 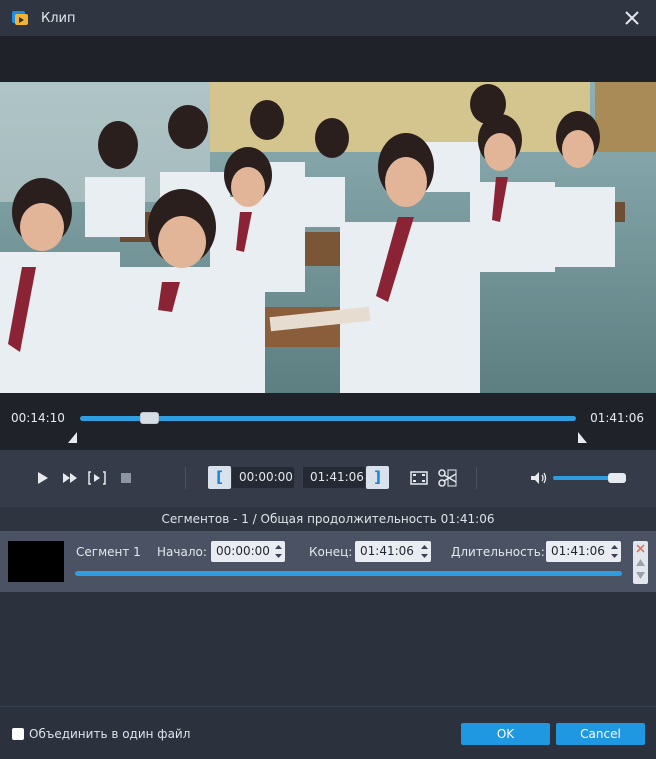 What do you see at coordinates (616, 478) in the screenshot?
I see `volume-knob` at bounding box center [616, 478].